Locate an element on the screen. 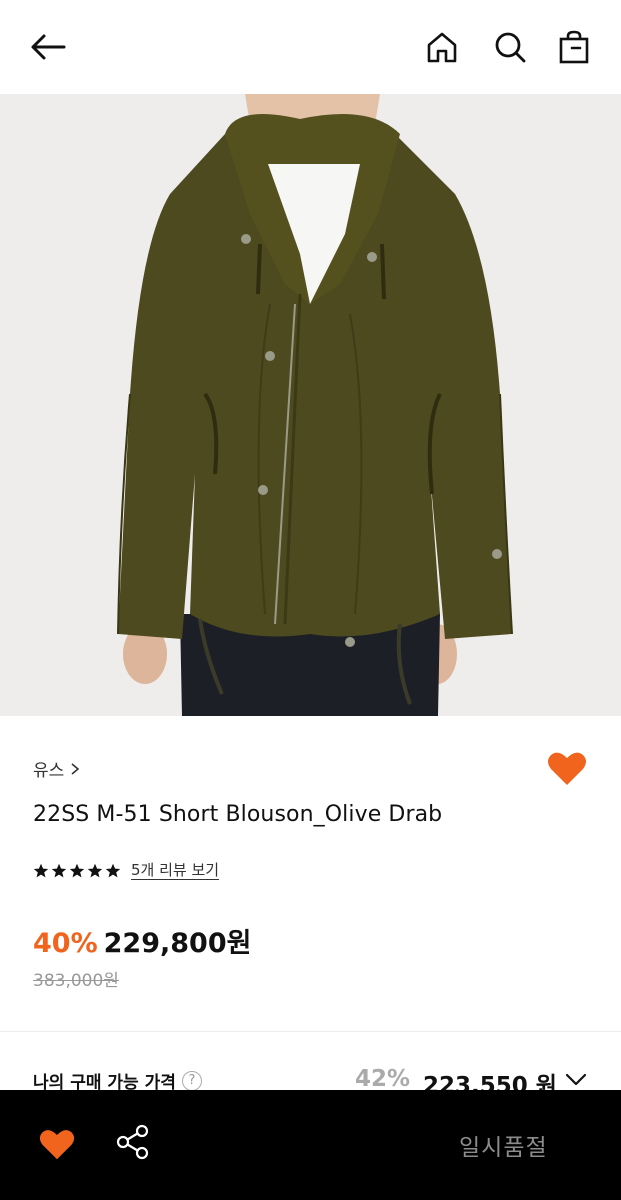 This screenshot has height=1200, width=621. rating-stars is located at coordinates (77, 871).